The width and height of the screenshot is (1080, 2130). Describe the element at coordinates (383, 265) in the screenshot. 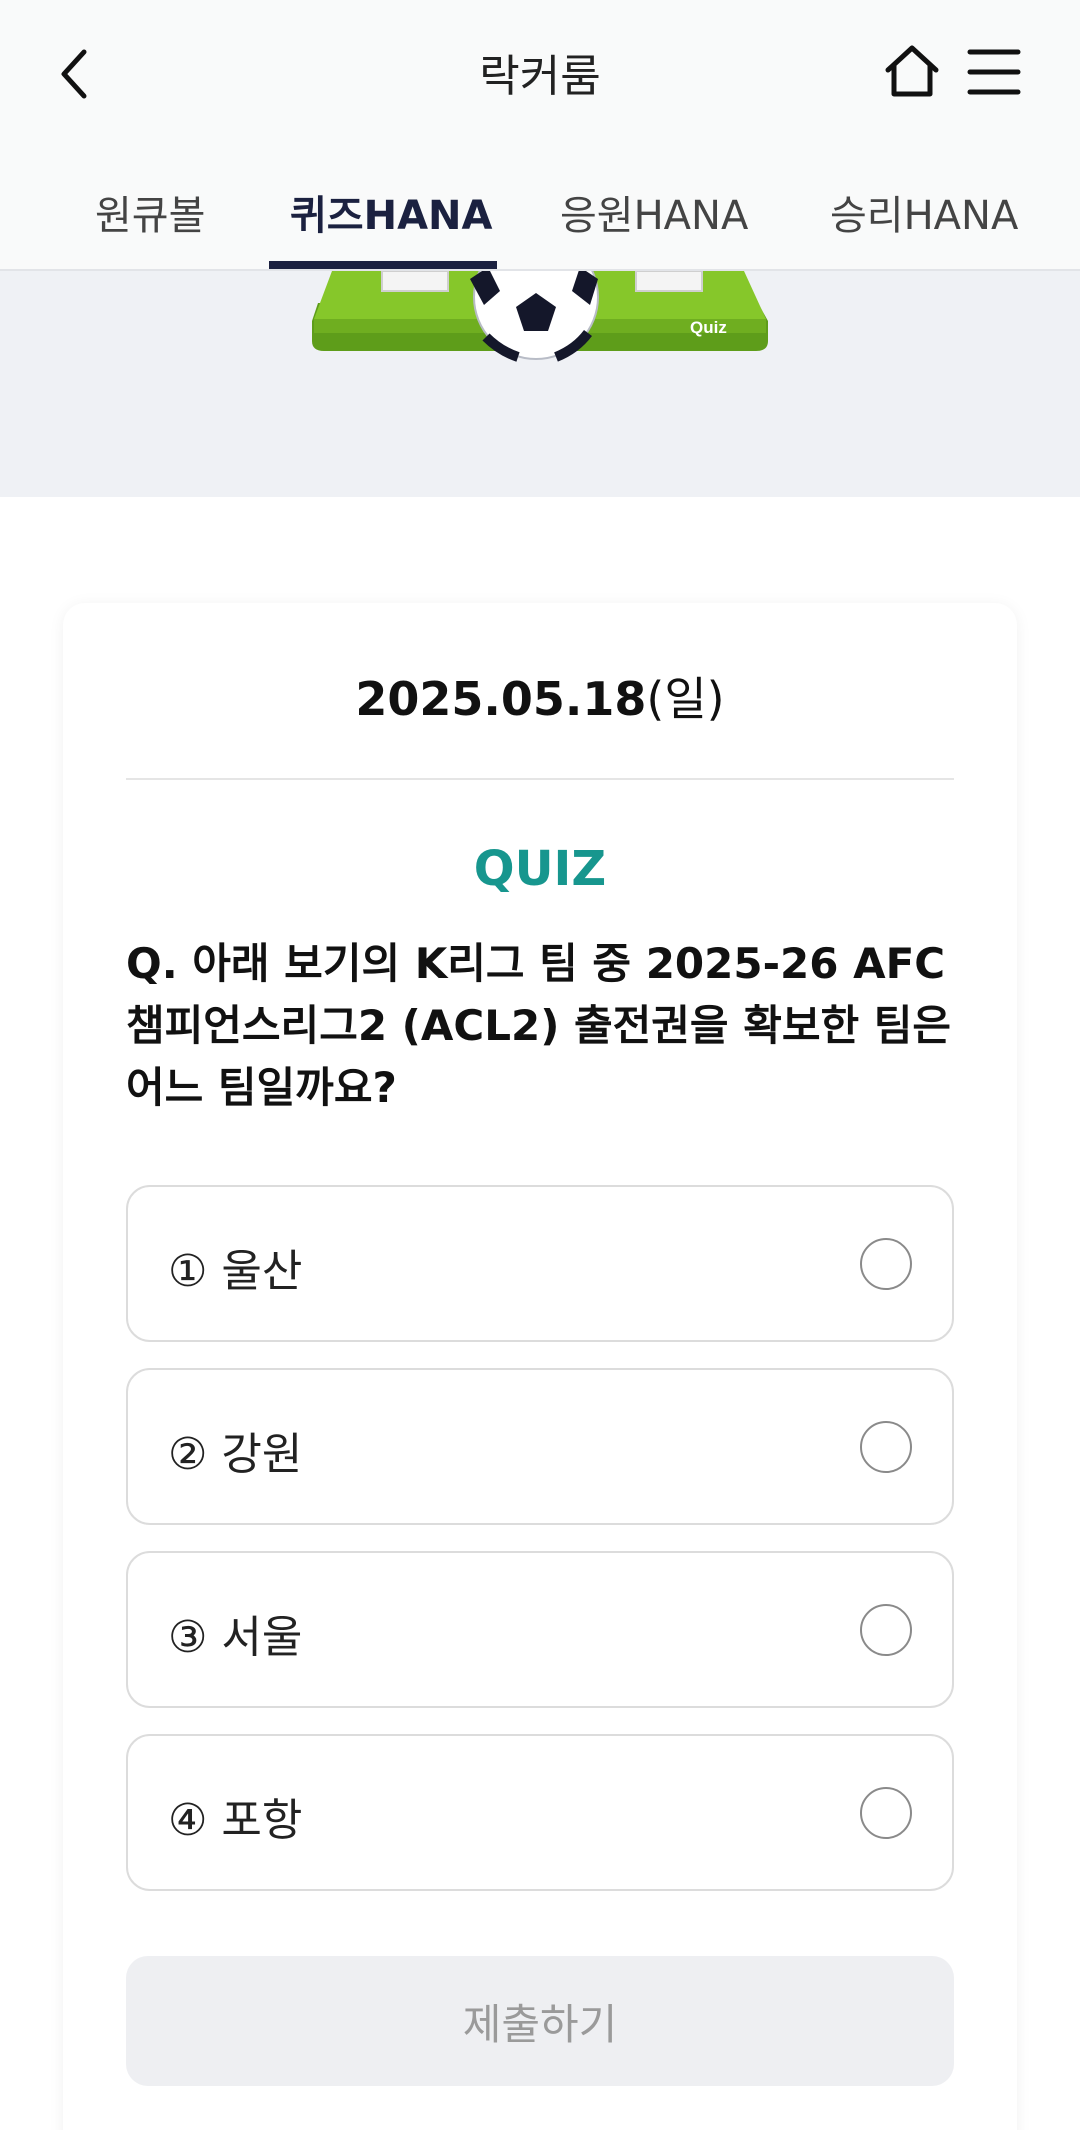

I see `active-tab-indicator` at that location.